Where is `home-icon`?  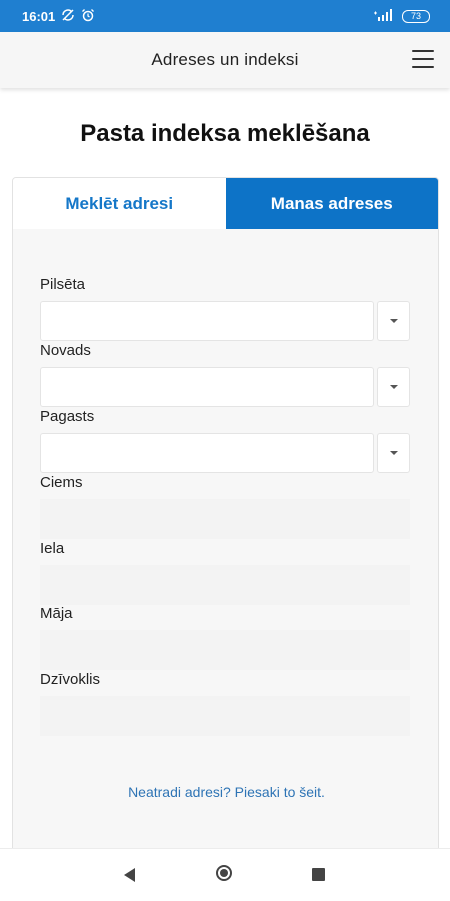 home-icon is located at coordinates (224, 873).